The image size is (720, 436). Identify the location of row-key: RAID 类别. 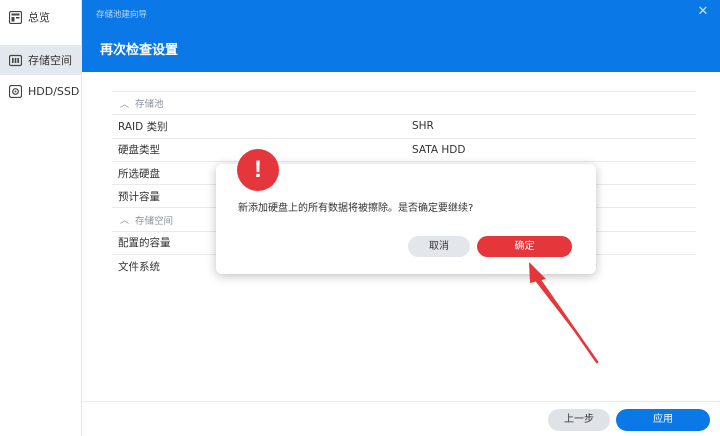
(143, 126).